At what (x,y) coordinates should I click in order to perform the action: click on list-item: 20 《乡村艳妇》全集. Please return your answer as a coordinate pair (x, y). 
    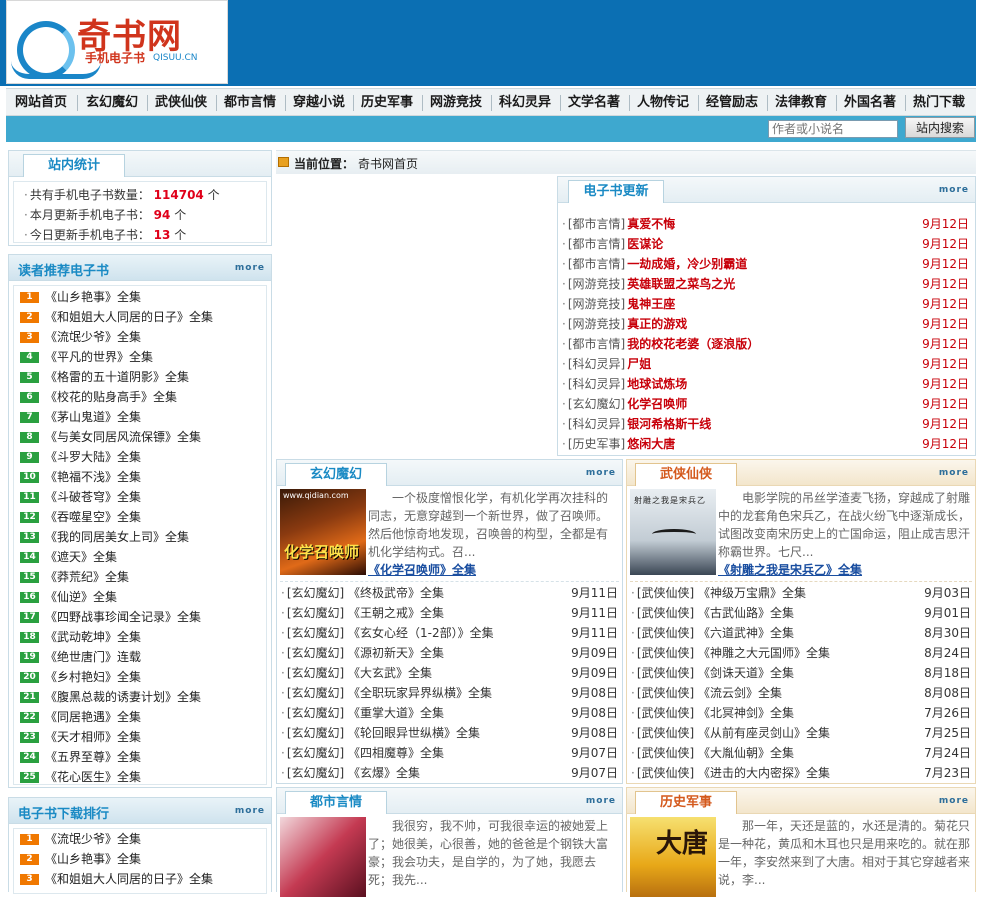
    Looking at the image, I should click on (80, 677).